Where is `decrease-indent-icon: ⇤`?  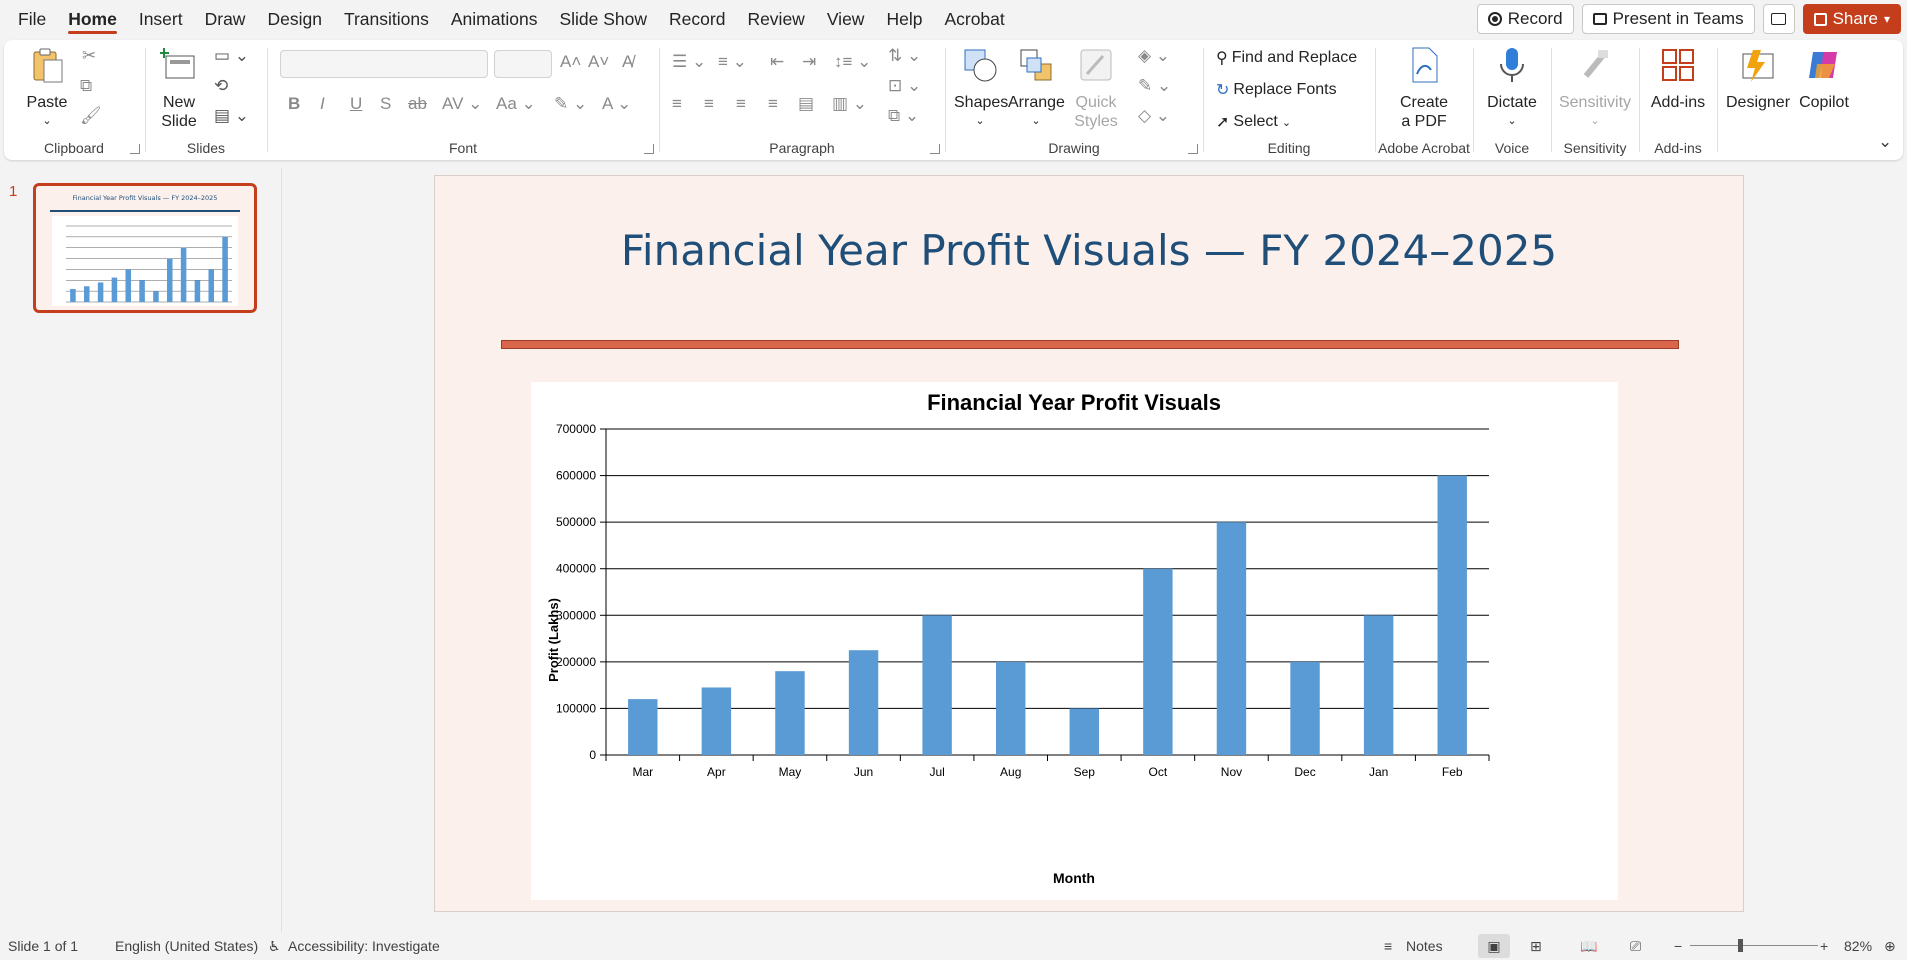 decrease-indent-icon: ⇤ is located at coordinates (777, 62).